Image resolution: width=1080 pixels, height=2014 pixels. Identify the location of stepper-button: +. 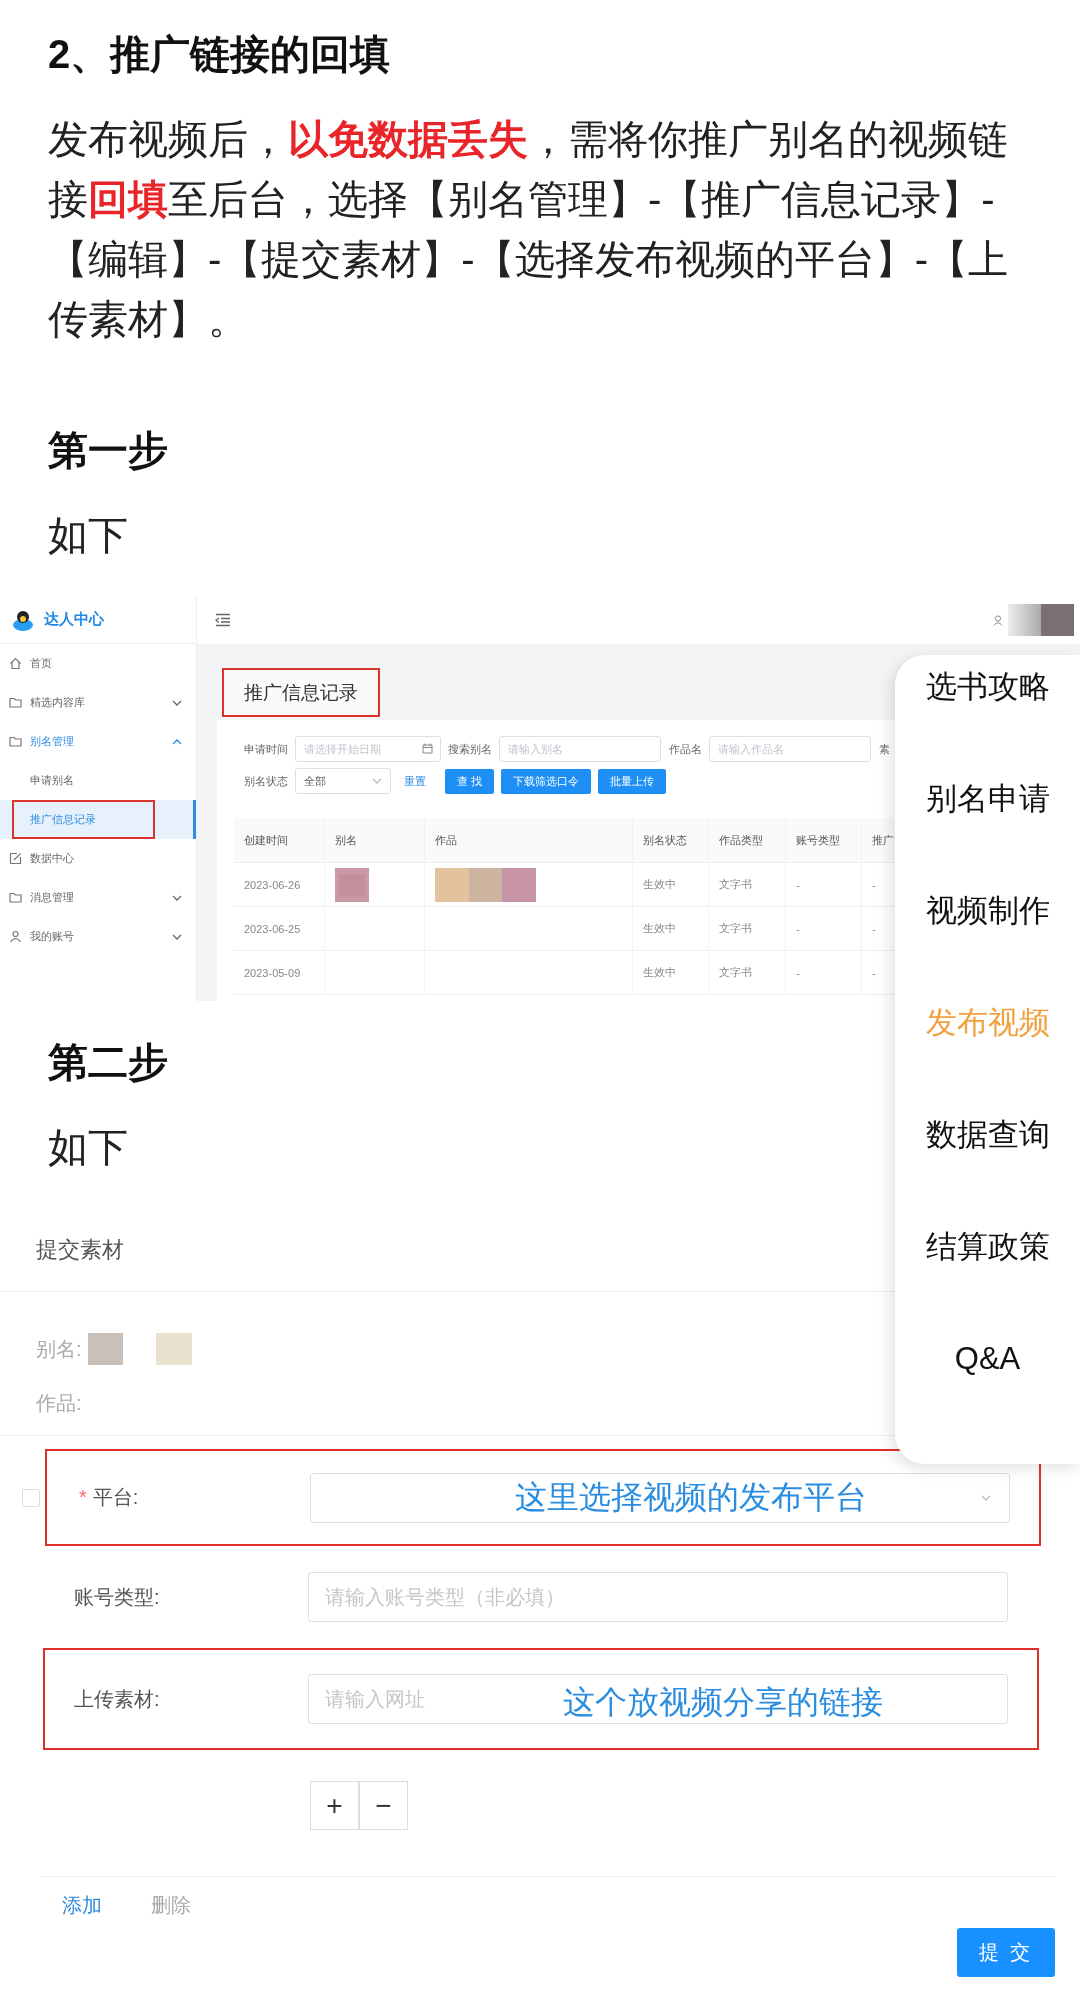
(334, 1805).